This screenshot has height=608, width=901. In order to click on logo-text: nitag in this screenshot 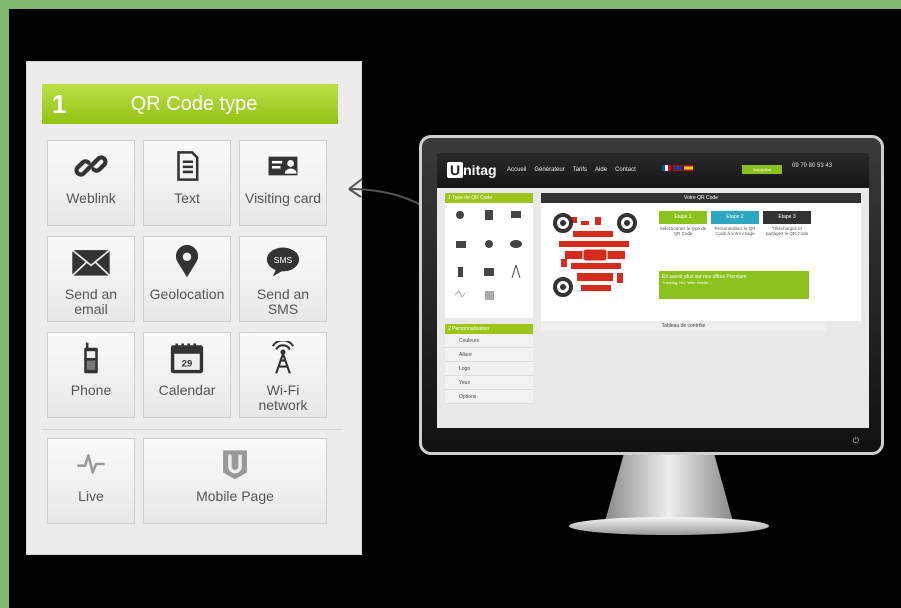, I will do `click(480, 170)`.